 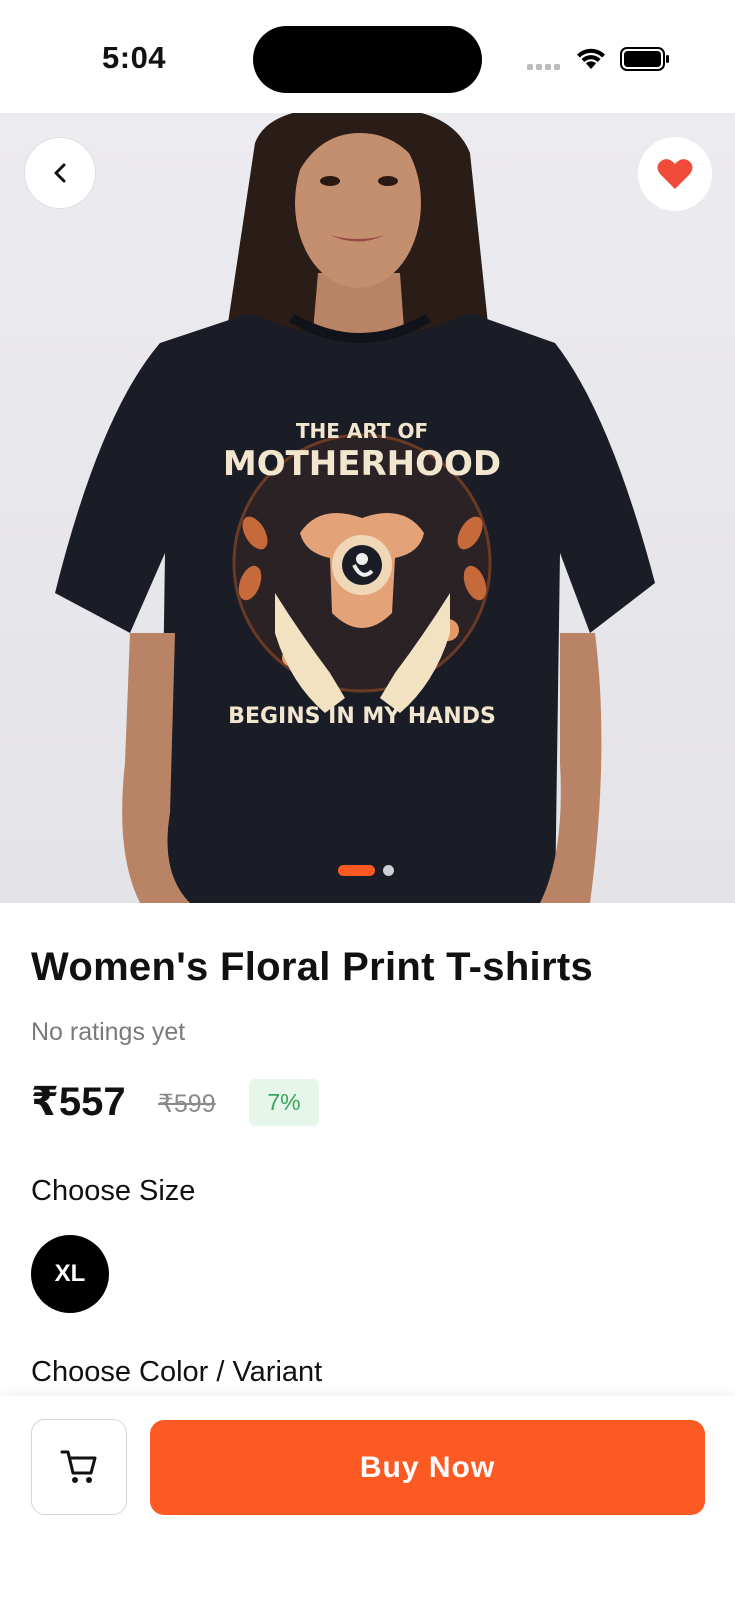 I want to click on back-button, so click(x=60, y=173).